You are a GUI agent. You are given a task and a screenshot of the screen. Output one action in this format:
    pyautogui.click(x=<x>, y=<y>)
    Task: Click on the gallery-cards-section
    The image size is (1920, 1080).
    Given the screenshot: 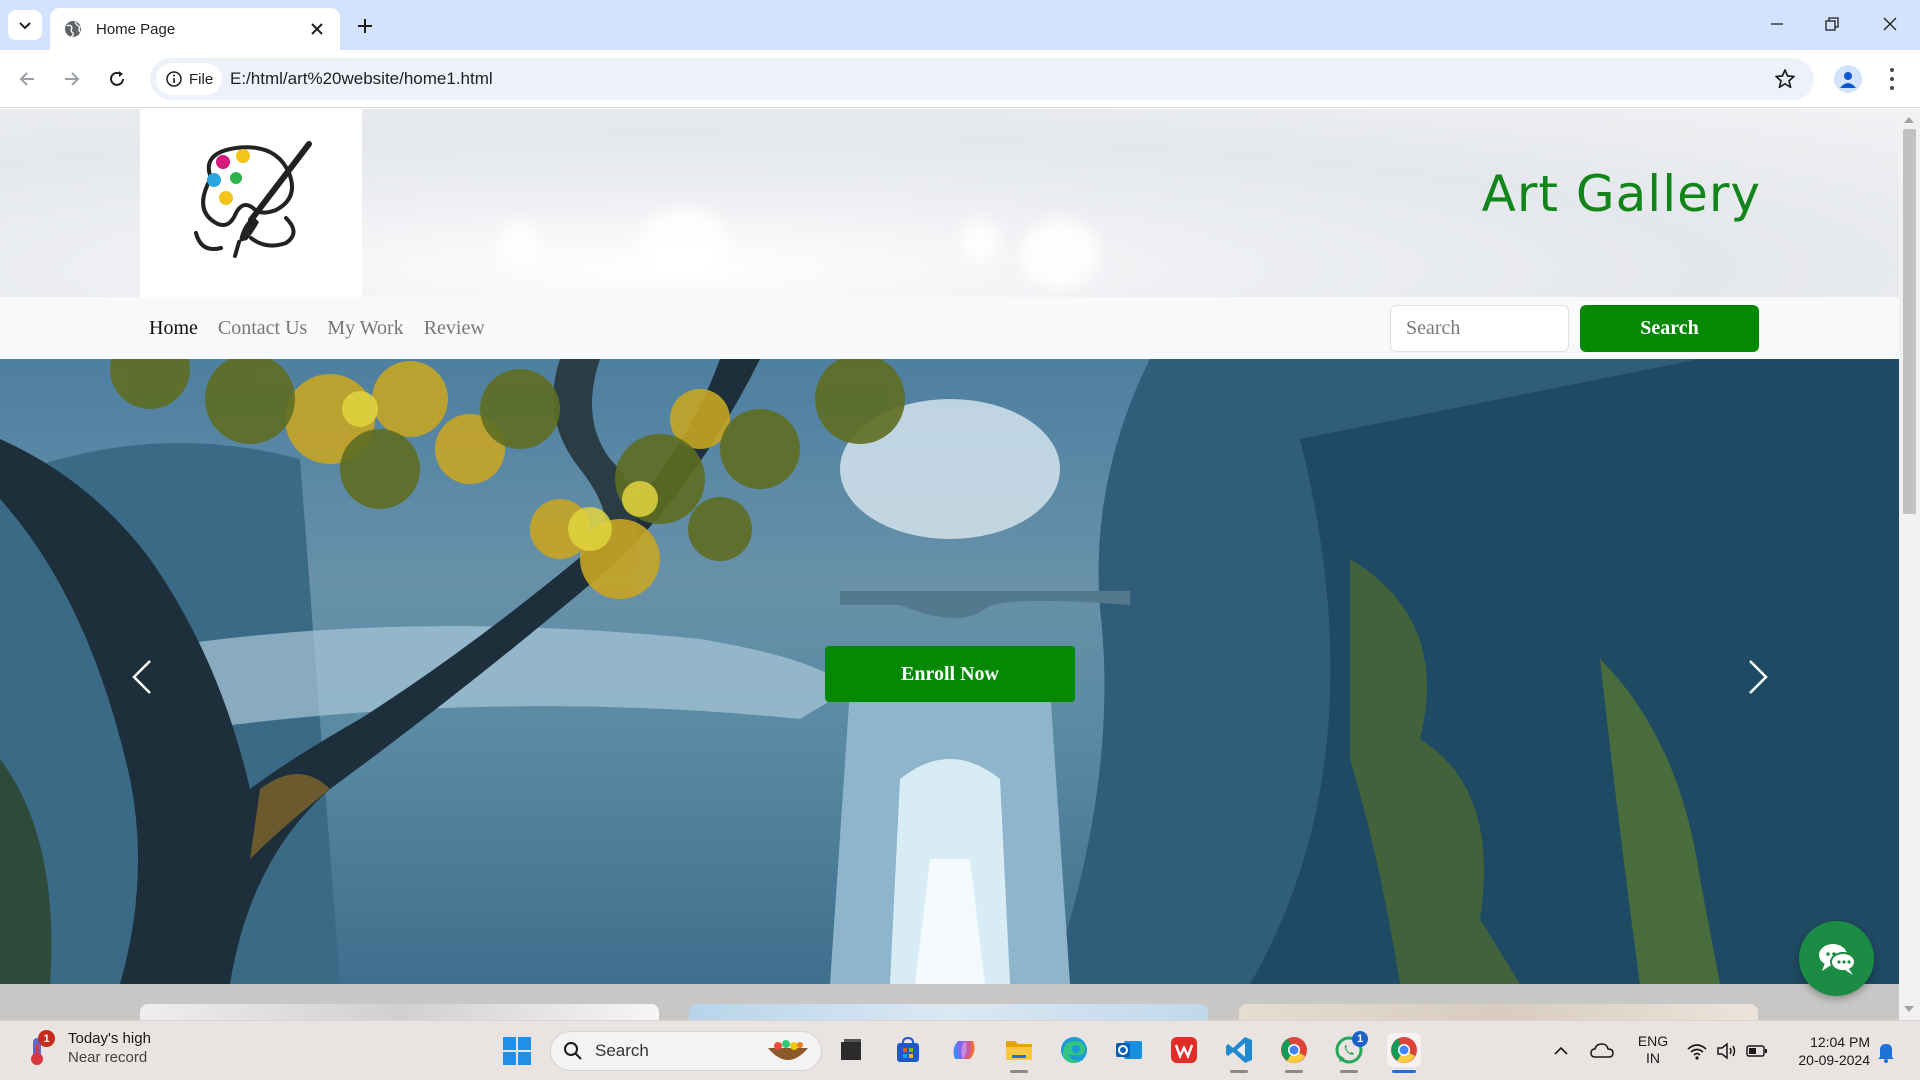 What is the action you would take?
    pyautogui.click(x=949, y=1002)
    